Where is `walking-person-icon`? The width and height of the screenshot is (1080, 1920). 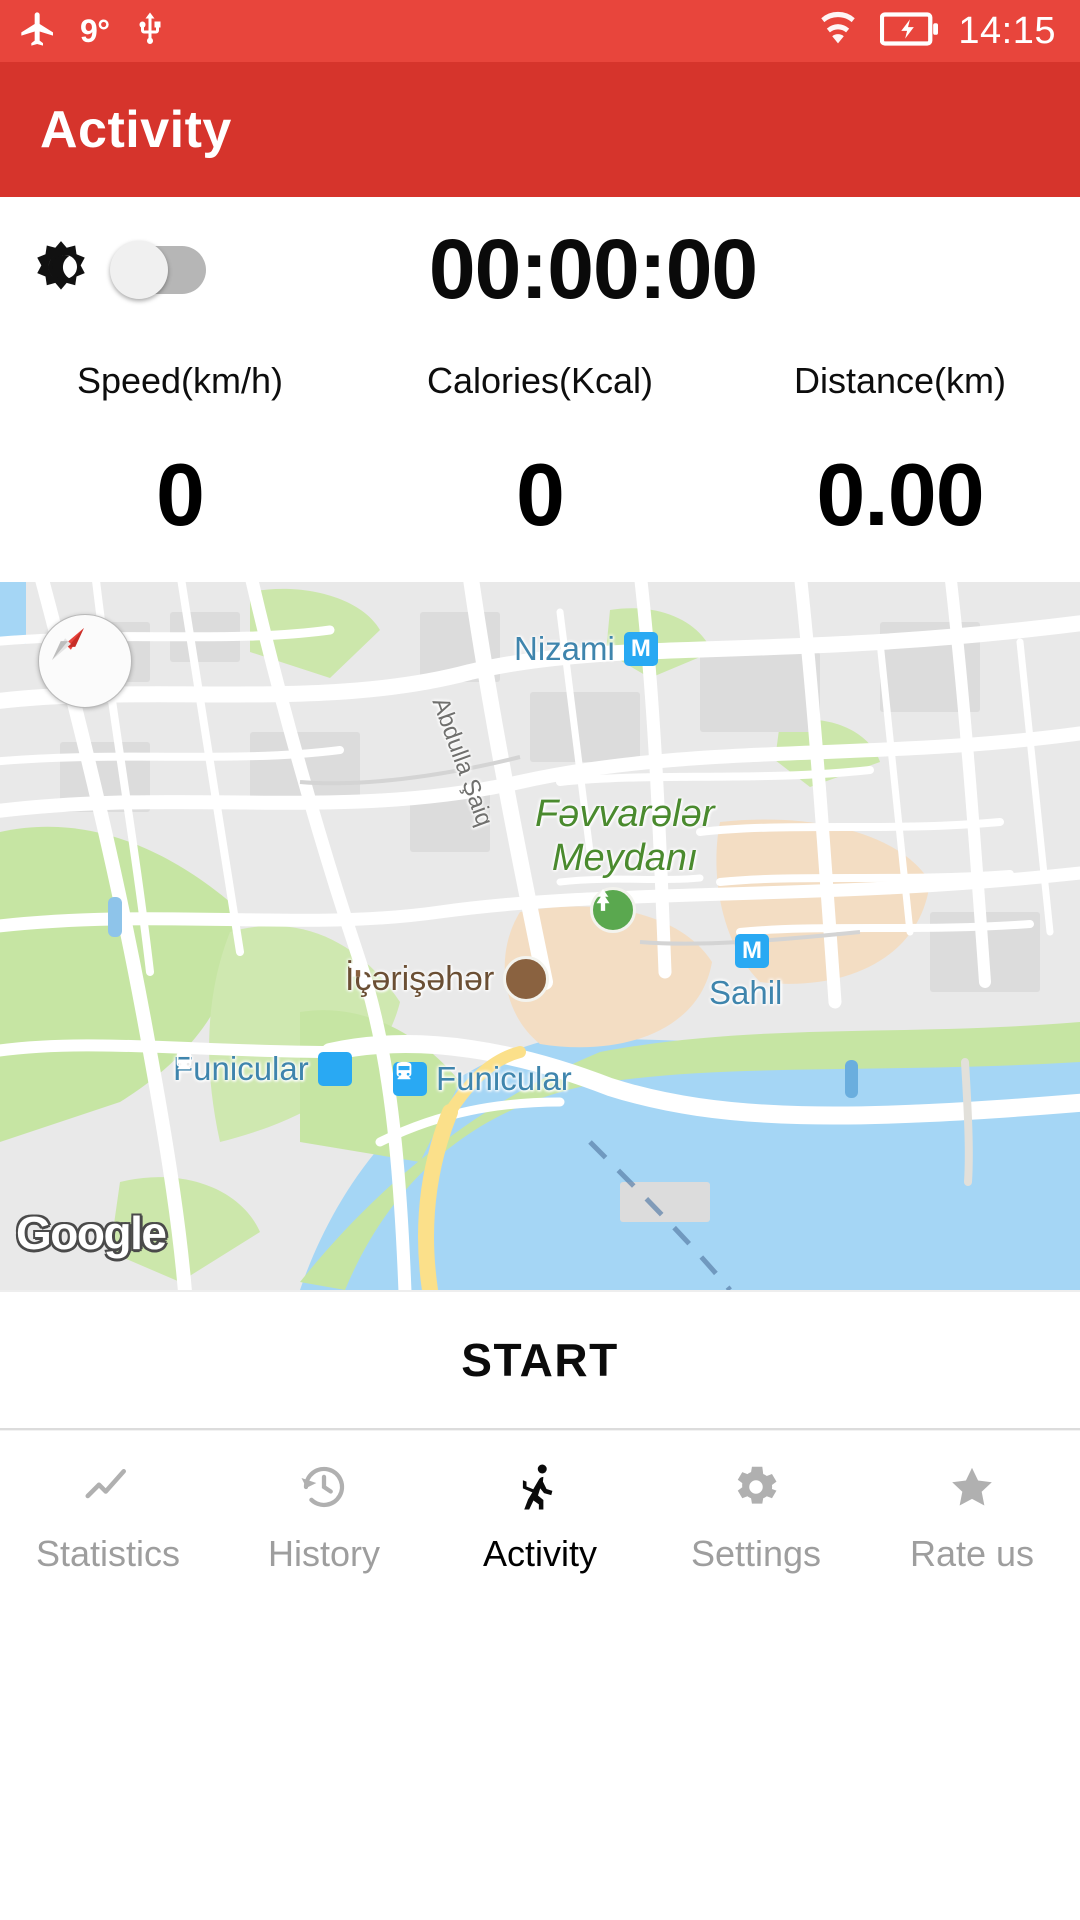
walking-person-icon is located at coordinates (540, 1487).